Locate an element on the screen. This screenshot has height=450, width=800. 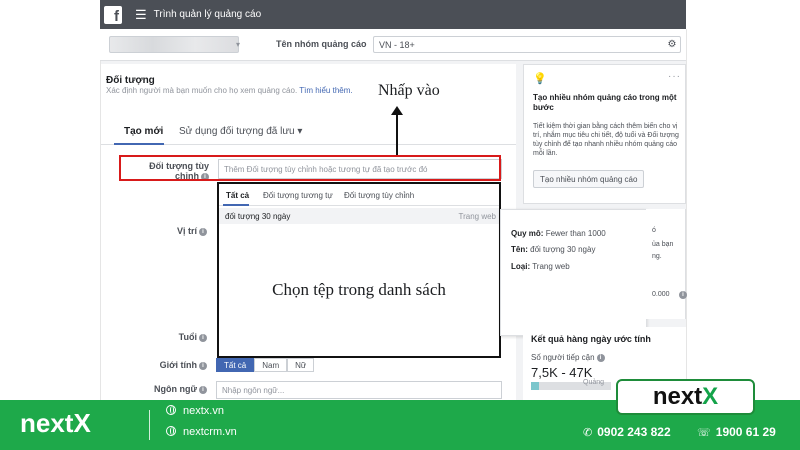
age-label: Tuổi i is located at coordinates (179, 337).